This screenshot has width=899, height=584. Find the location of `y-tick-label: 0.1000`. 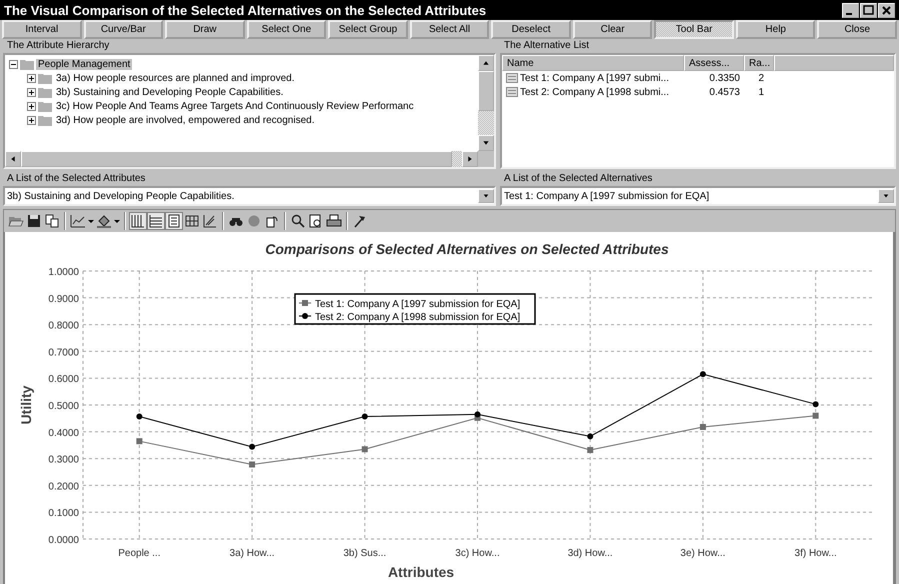

y-tick-label: 0.1000 is located at coordinates (63, 514).